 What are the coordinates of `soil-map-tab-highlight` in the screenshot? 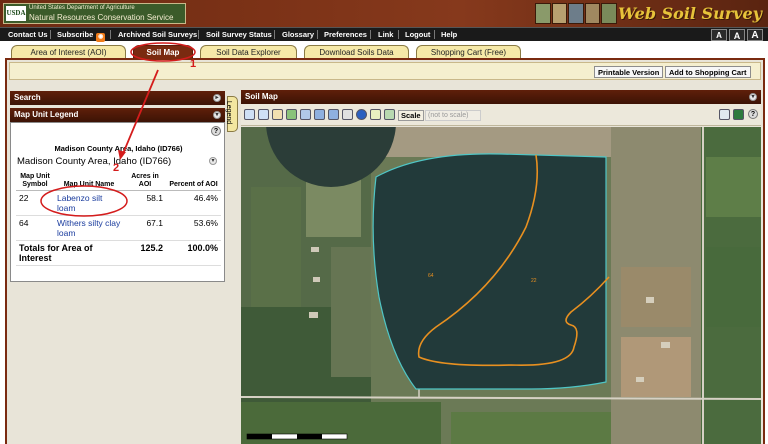 It's located at (163, 52).